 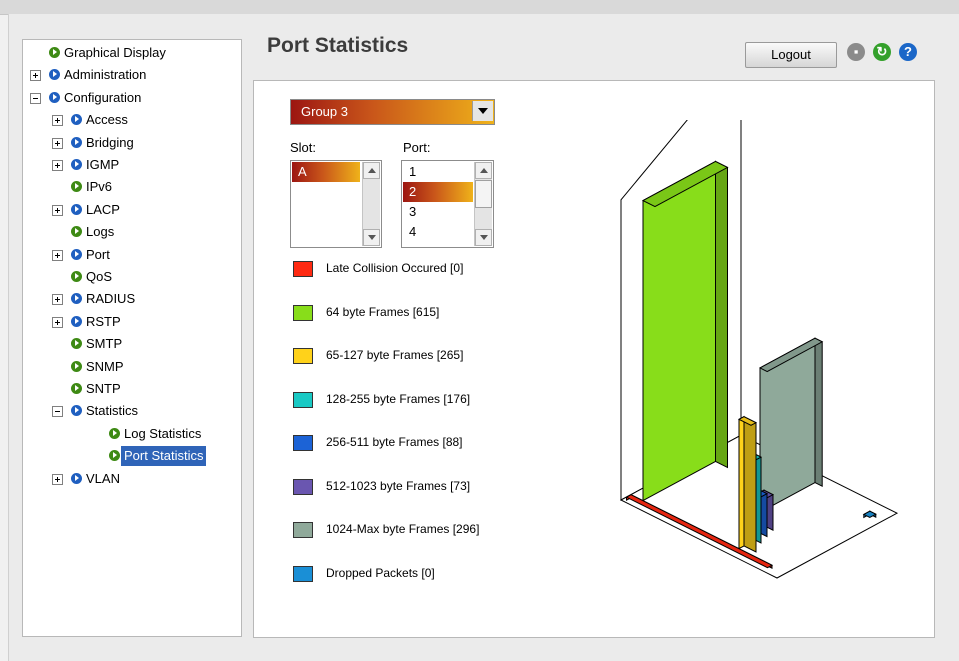 I want to click on tree-item-sntp: SNTP, so click(x=131, y=389).